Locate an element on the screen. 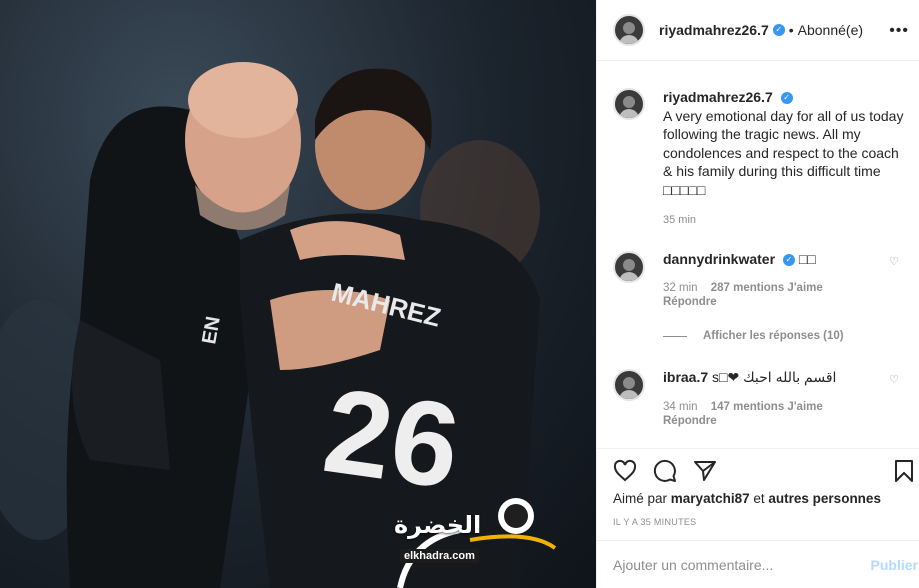 This screenshot has width=919, height=588. action-bar is located at coordinates (758, 469).